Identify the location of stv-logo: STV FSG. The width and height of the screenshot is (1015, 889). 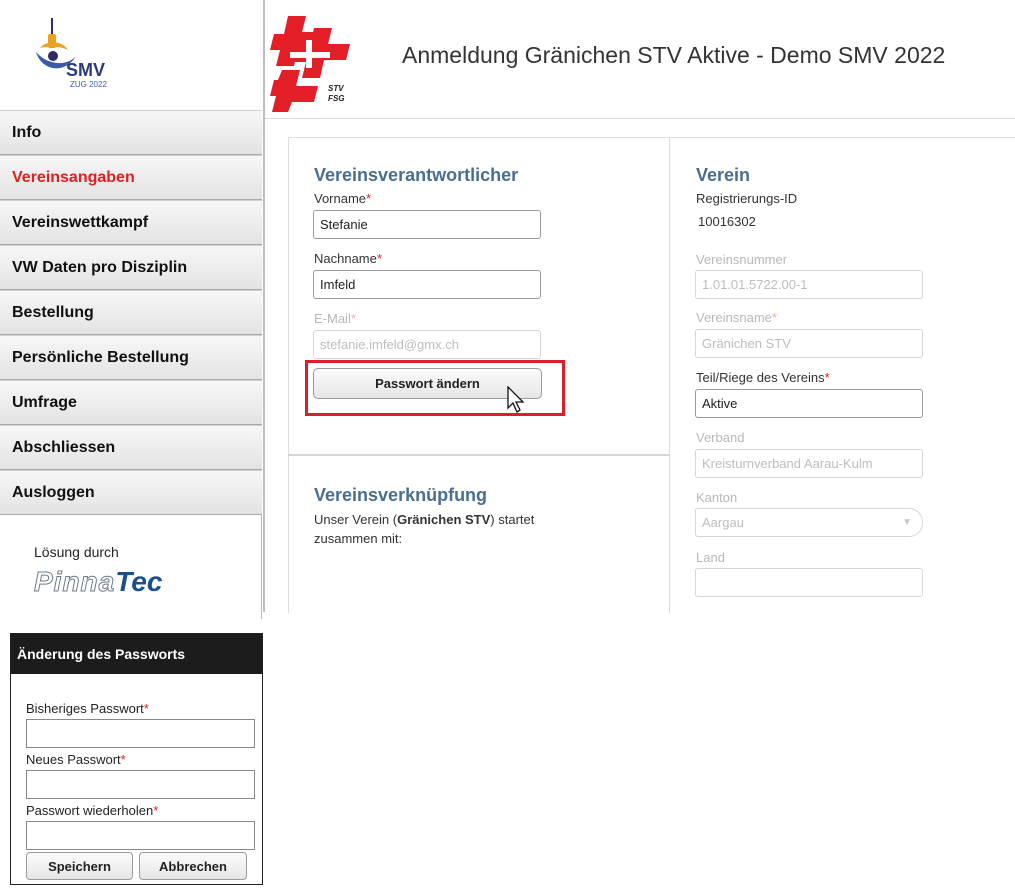
(313, 62).